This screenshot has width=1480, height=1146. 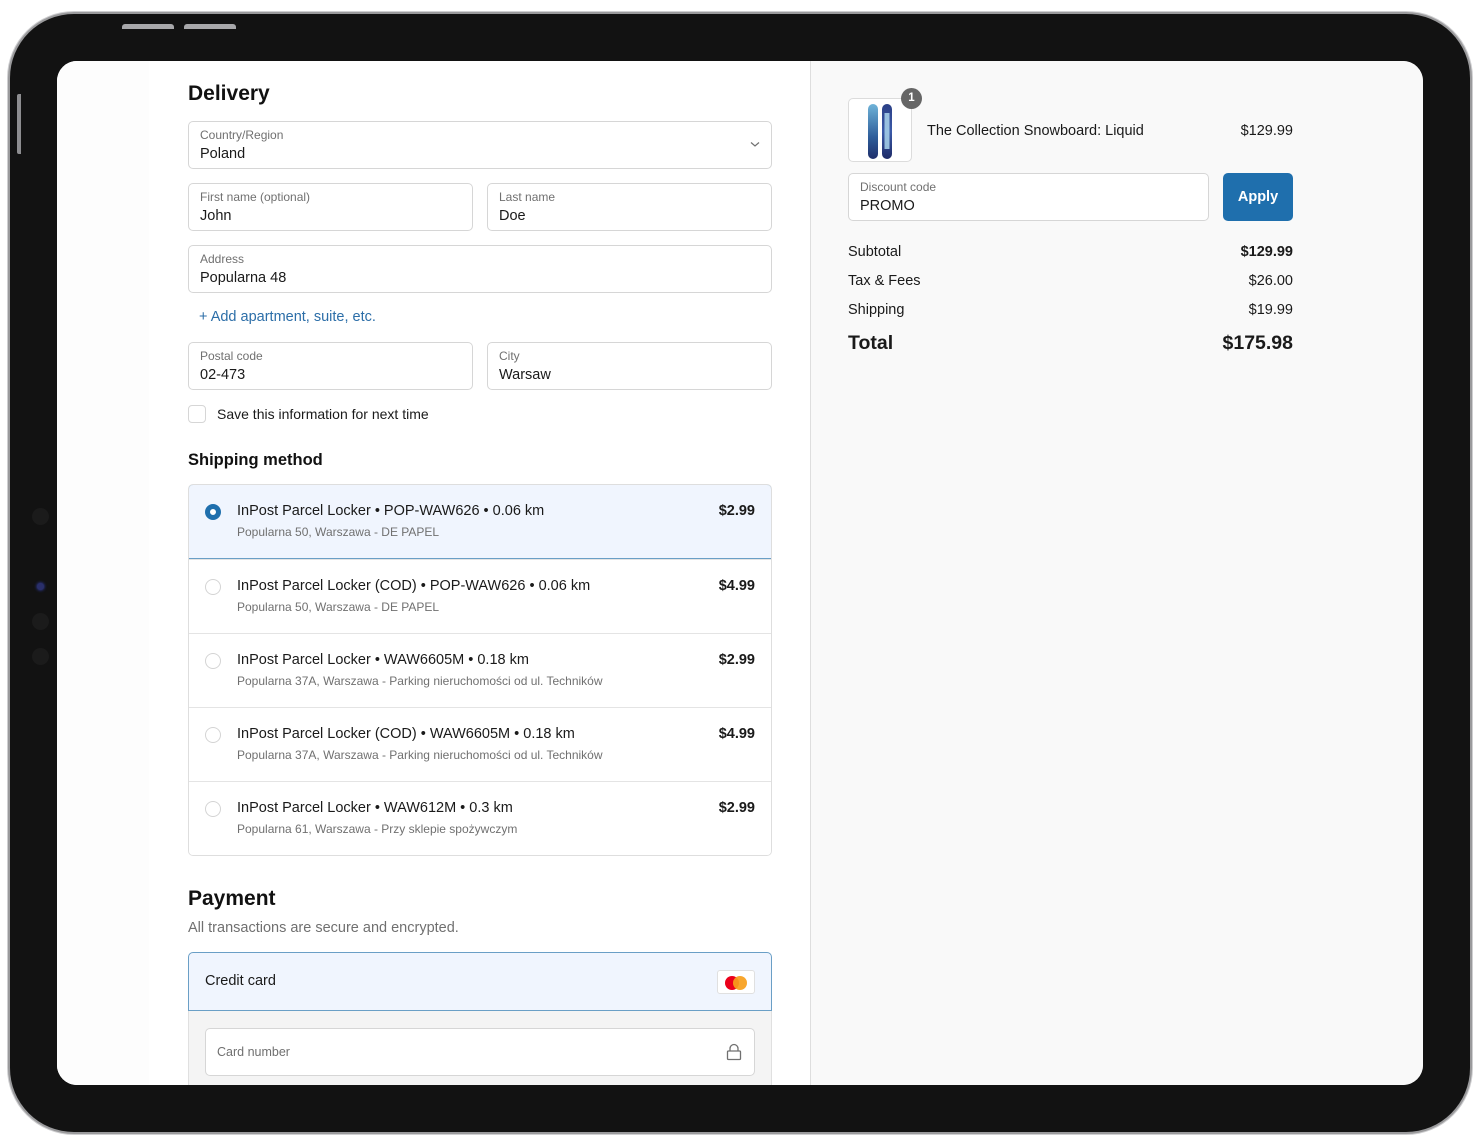 What do you see at coordinates (734, 1052) in the screenshot?
I see `lock-icon` at bounding box center [734, 1052].